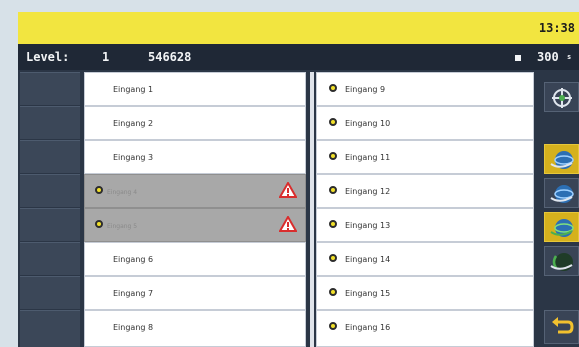 Image resolution: width=579 pixels, height=347 pixels. I want to click on crosshair-icon, so click(562, 98).